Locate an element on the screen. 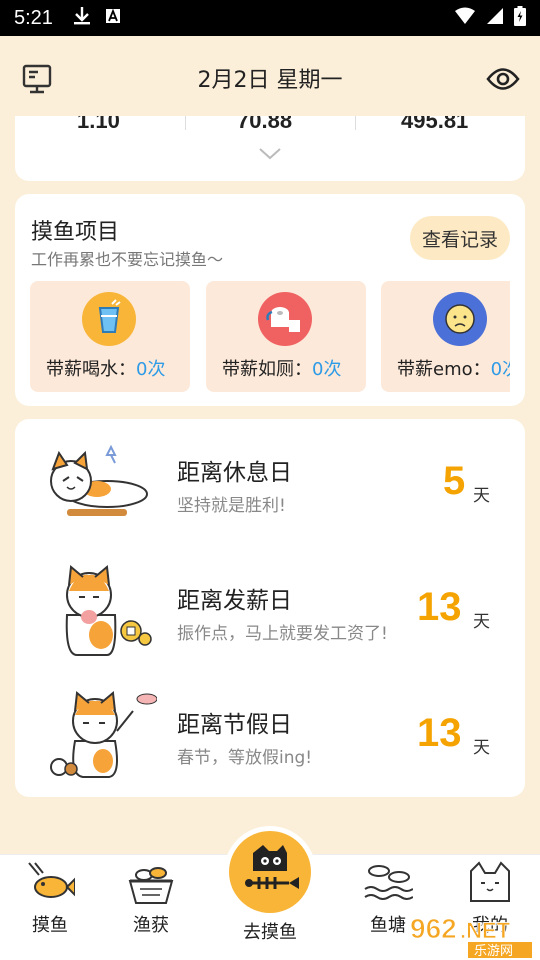 The height and width of the screenshot is (960, 540). status-time: 5:21 is located at coordinates (33, 17).